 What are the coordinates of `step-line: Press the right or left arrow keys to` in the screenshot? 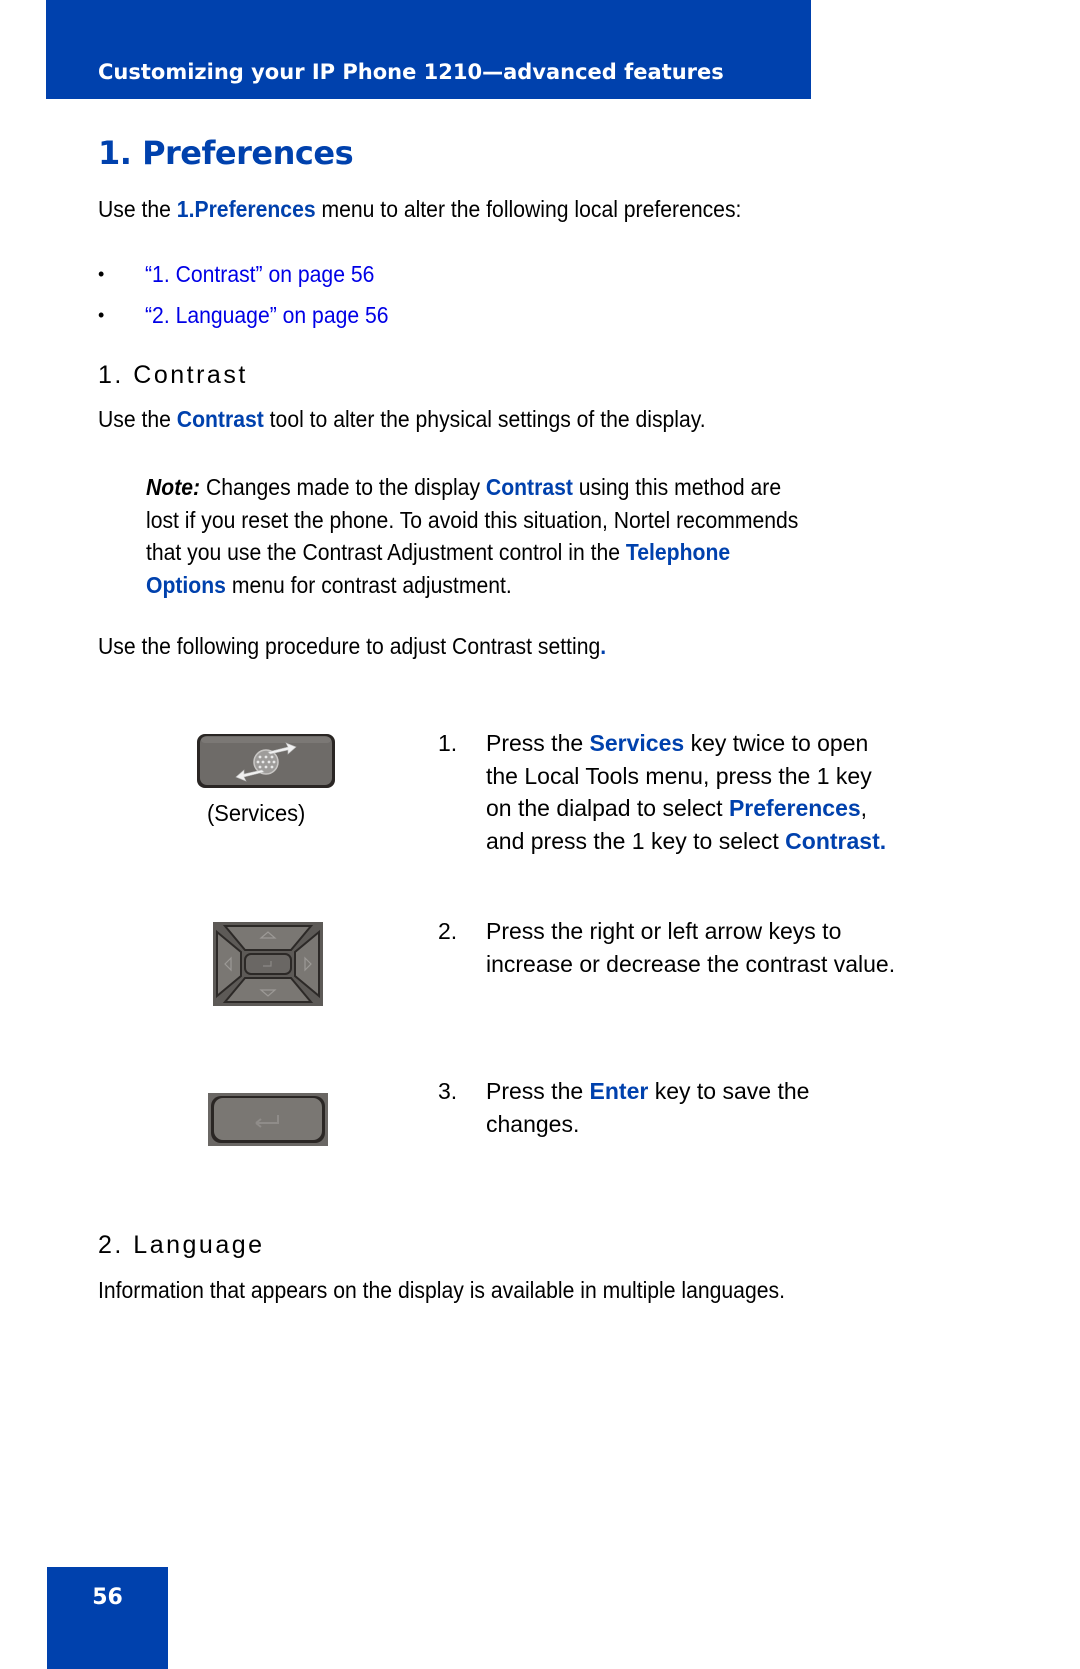 It's located at (664, 931).